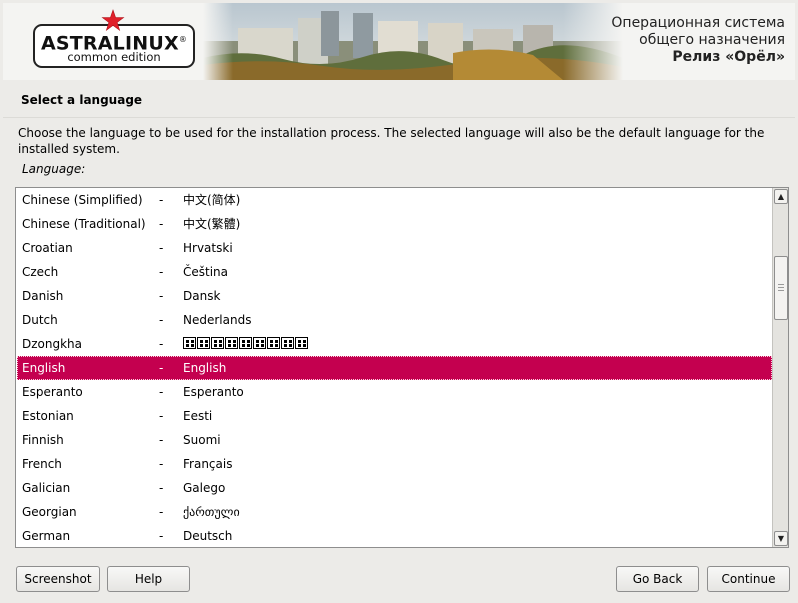 The image size is (798, 603). Describe the element at coordinates (183, 39) in the screenshot. I see `logo-registered-mark: ®` at that location.